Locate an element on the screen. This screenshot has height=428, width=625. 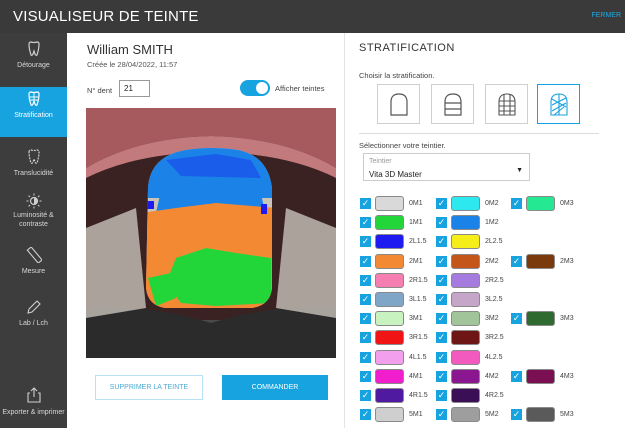
shade-label: 2R1.5 is located at coordinates (418, 280).